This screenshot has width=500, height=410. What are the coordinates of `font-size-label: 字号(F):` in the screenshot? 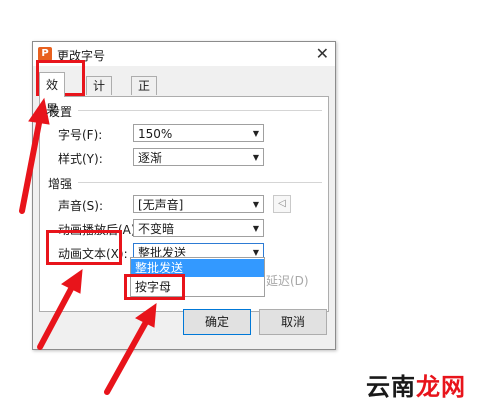 It's located at (80, 135).